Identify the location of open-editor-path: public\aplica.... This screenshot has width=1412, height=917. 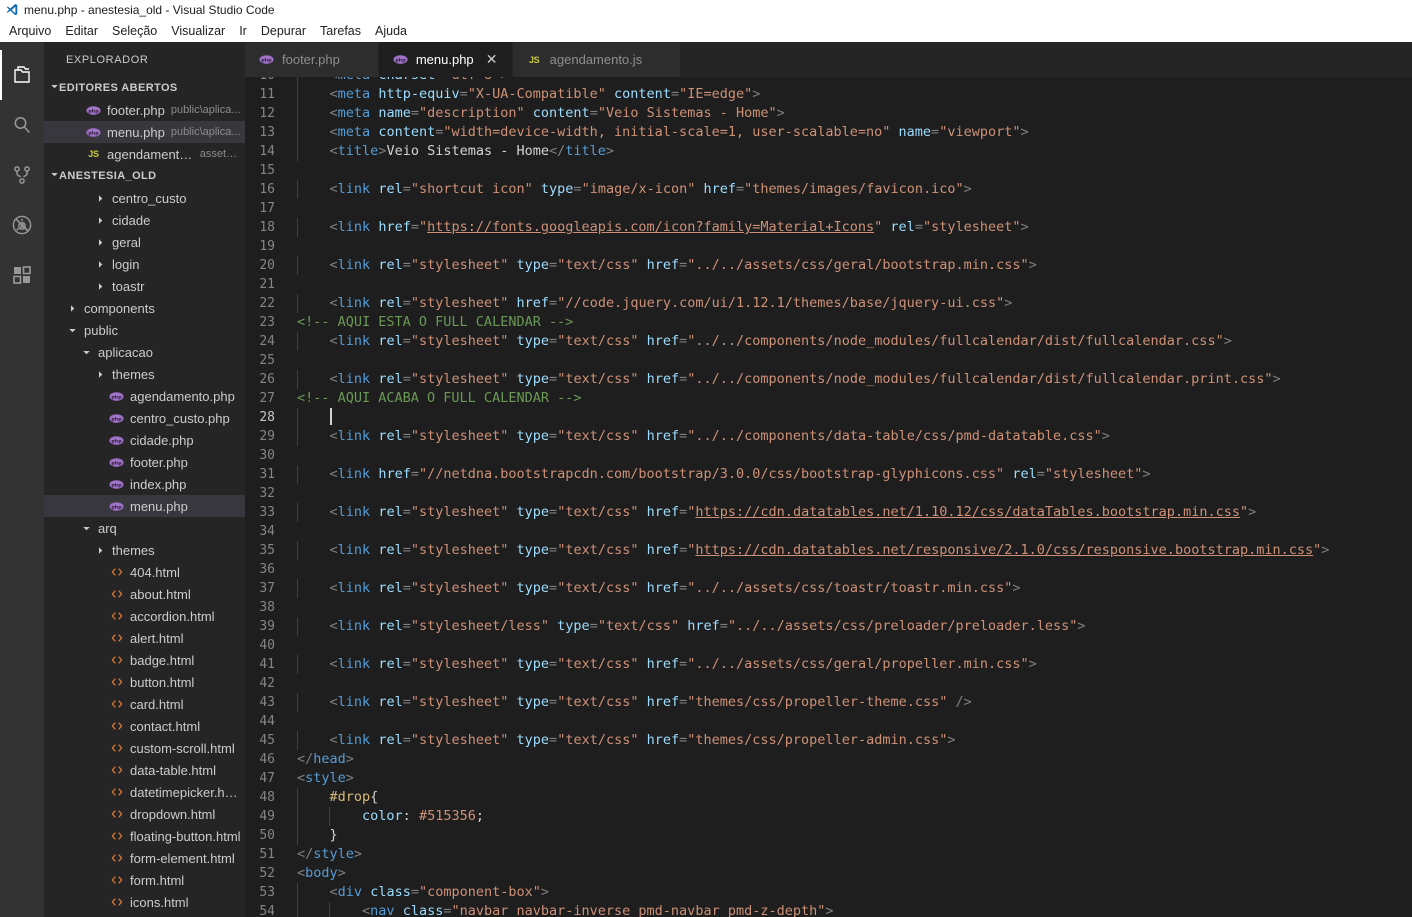
(205, 132).